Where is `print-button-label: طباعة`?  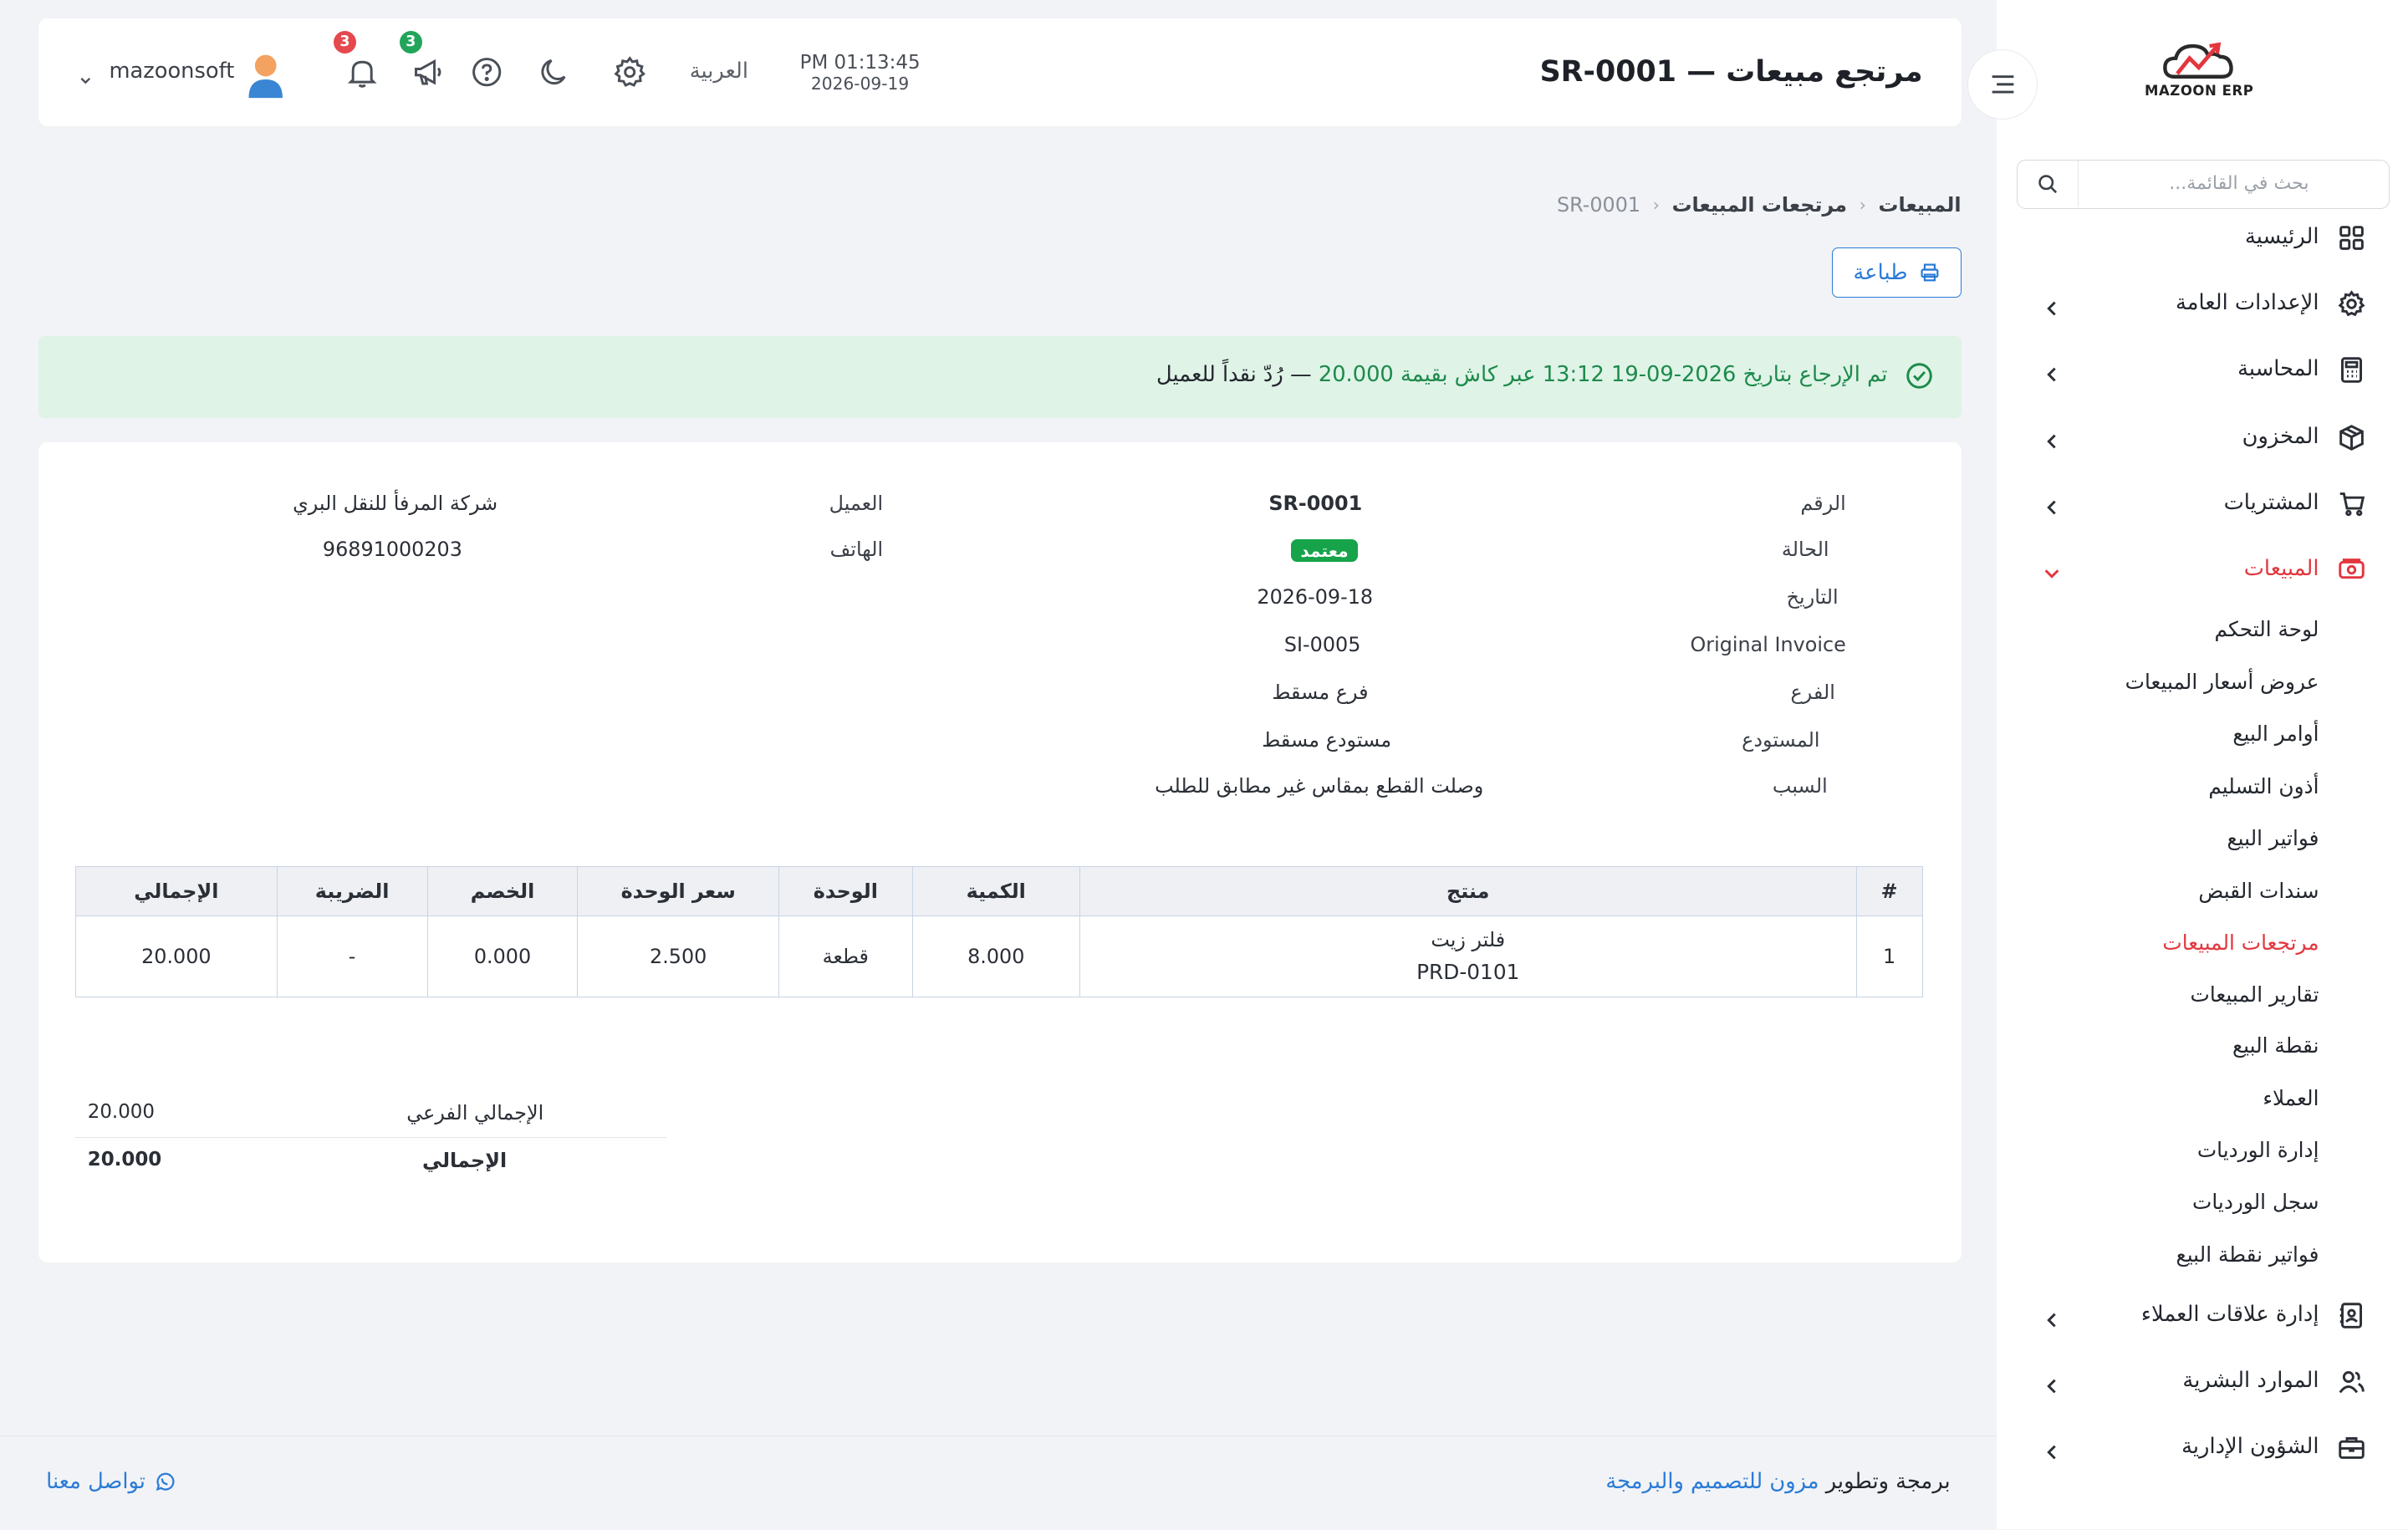
print-button-label: طباعة is located at coordinates (1881, 272).